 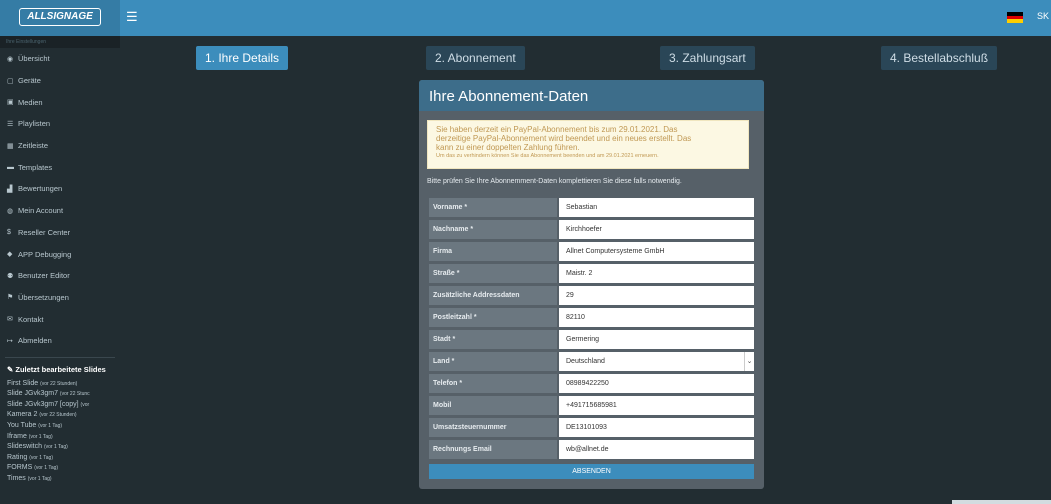 What do you see at coordinates (60, 189) in the screenshot?
I see `sidebar-item-bewertungen: ▟ Bewertungen` at bounding box center [60, 189].